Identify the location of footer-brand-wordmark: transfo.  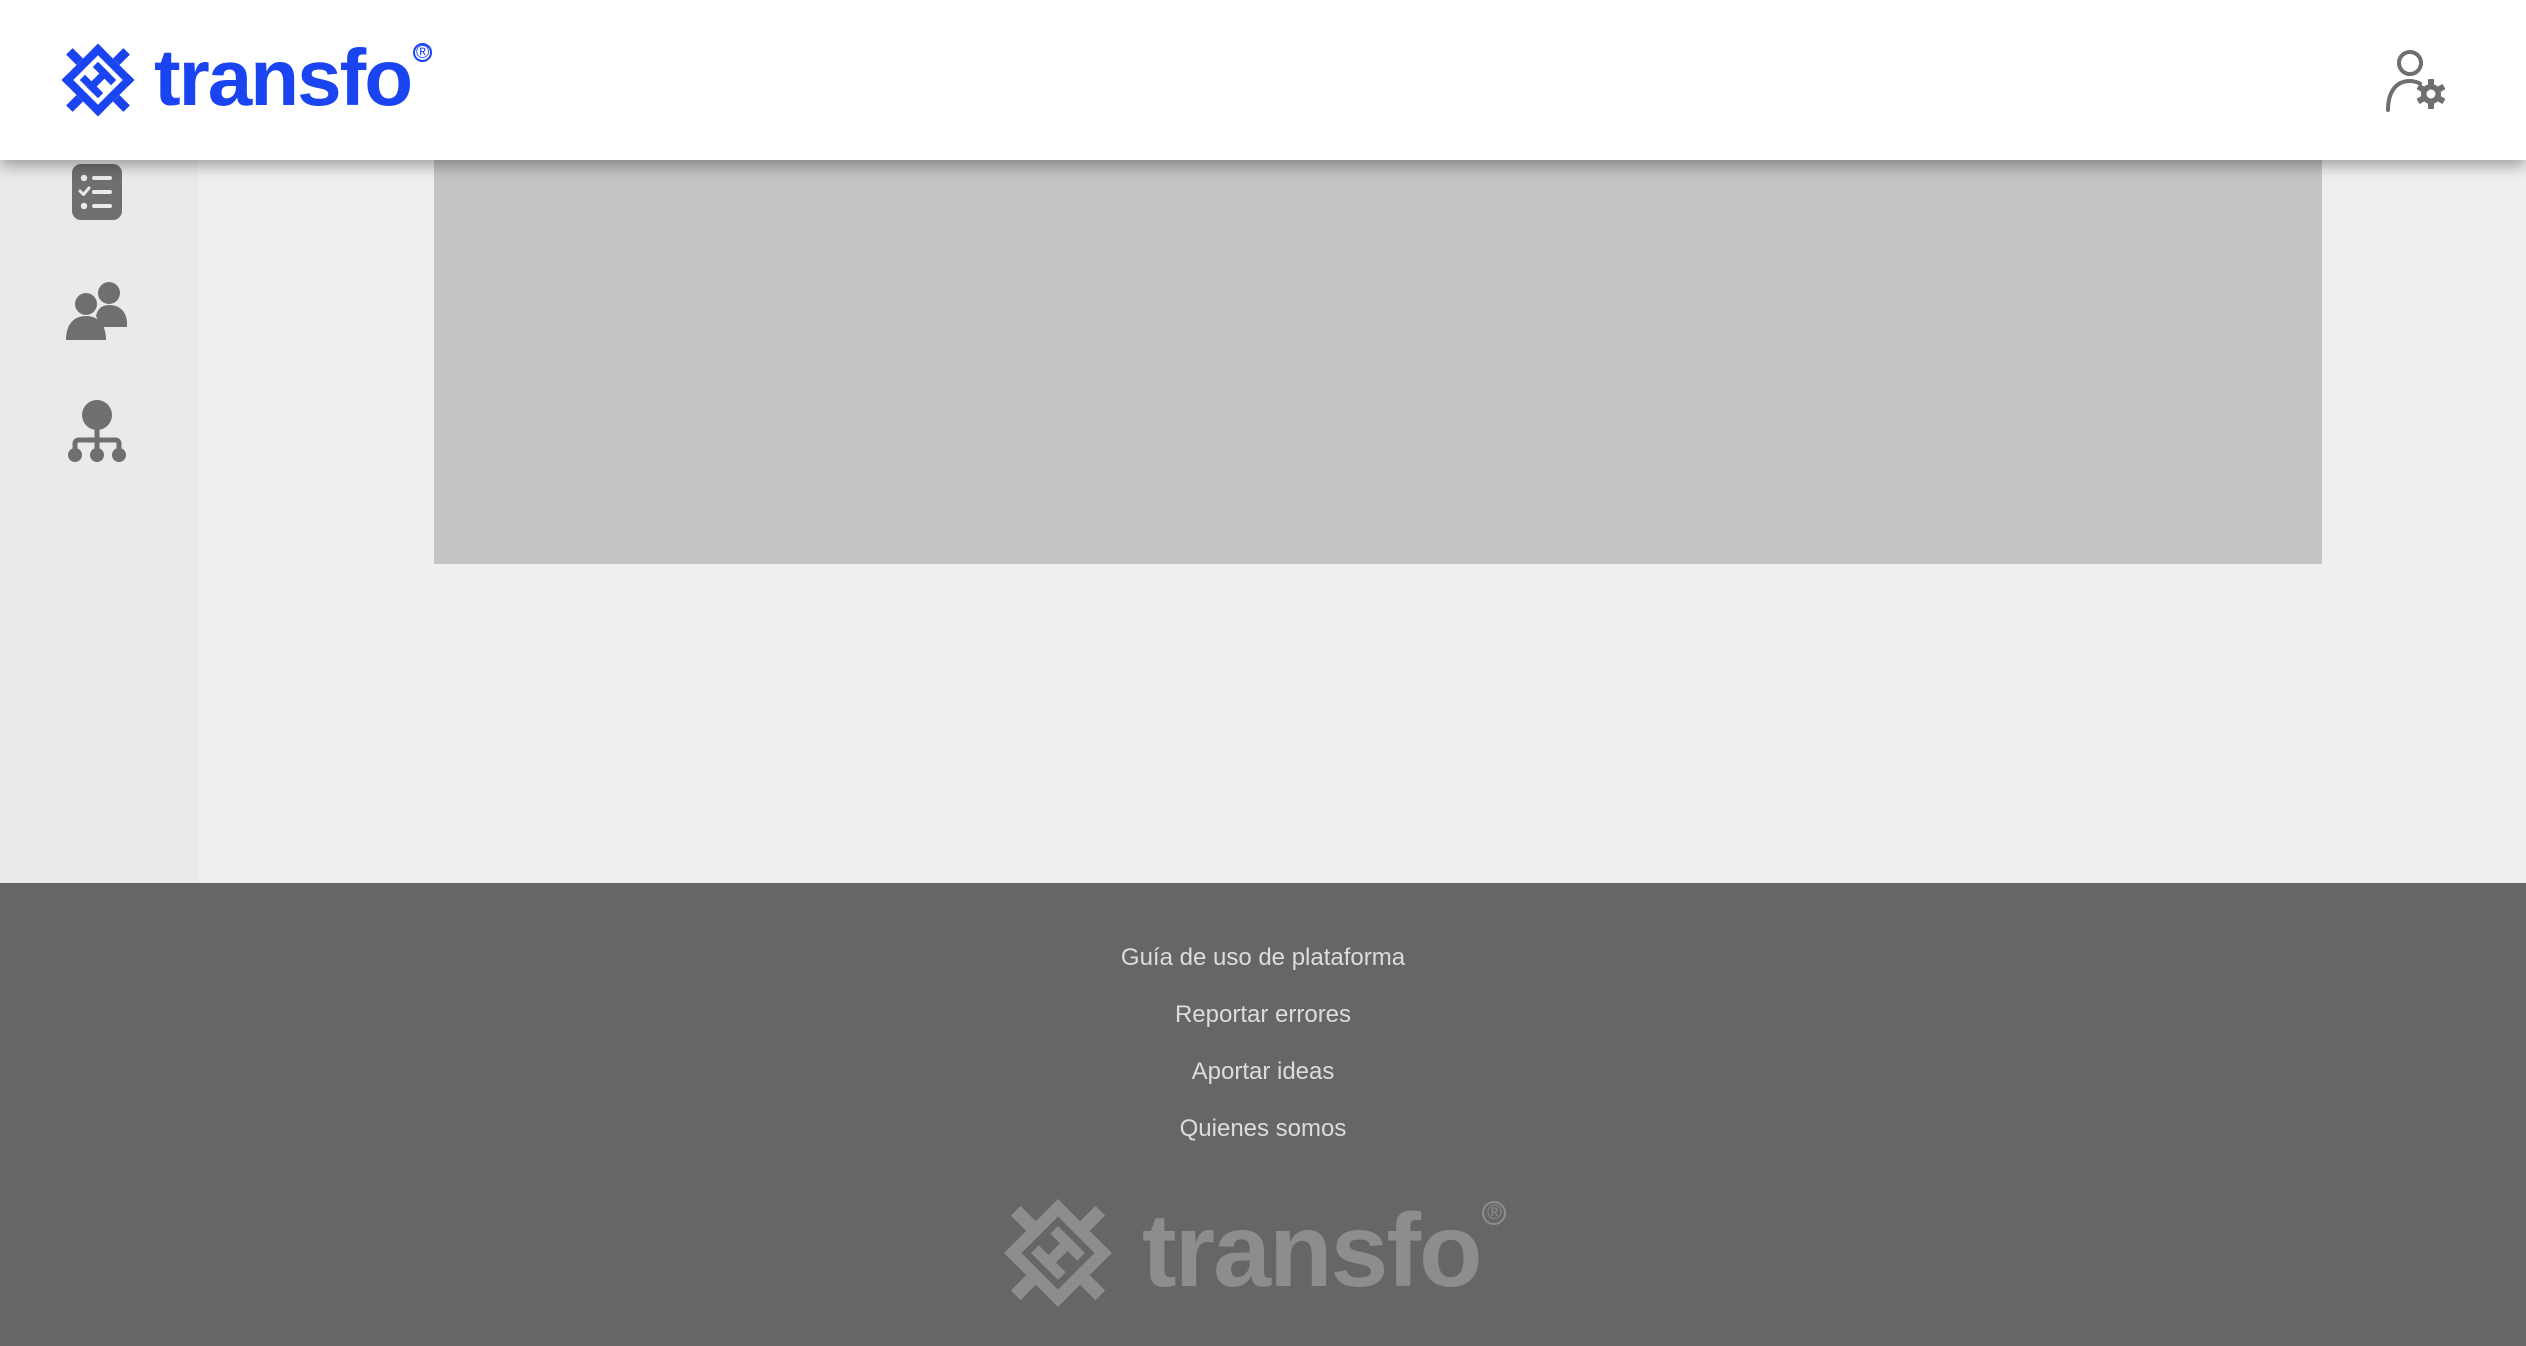
(1312, 1251).